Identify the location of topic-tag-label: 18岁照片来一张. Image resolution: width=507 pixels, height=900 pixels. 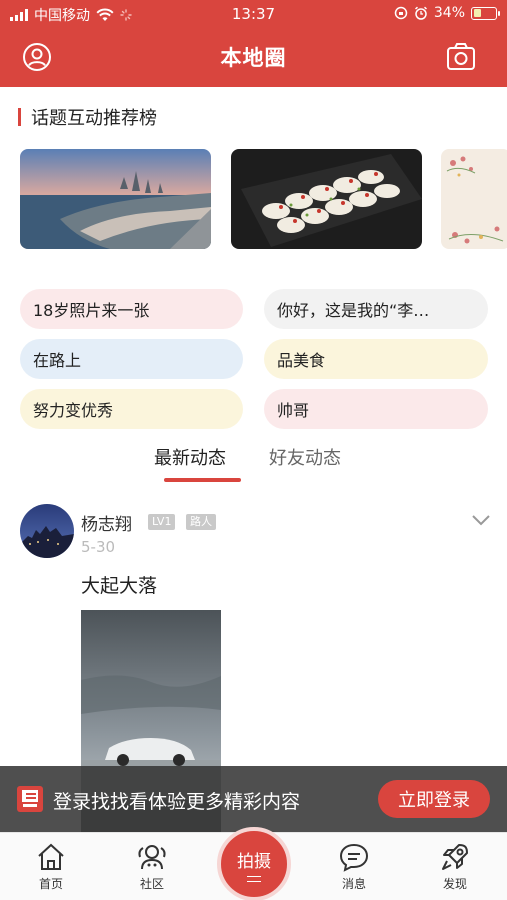
(91, 310).